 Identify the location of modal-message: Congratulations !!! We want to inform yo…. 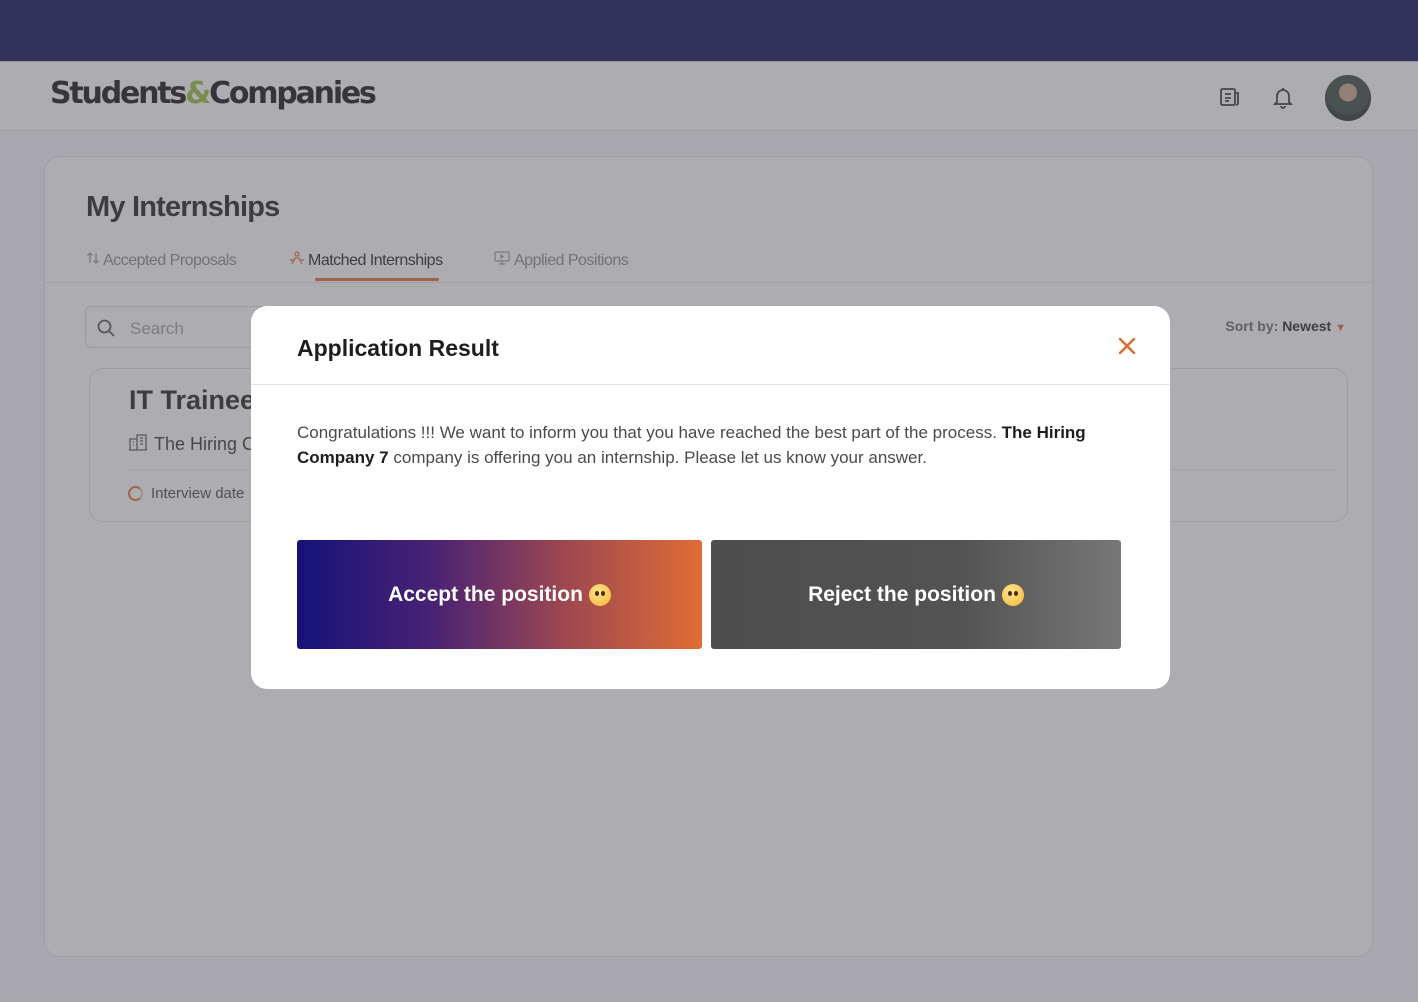
(717, 445).